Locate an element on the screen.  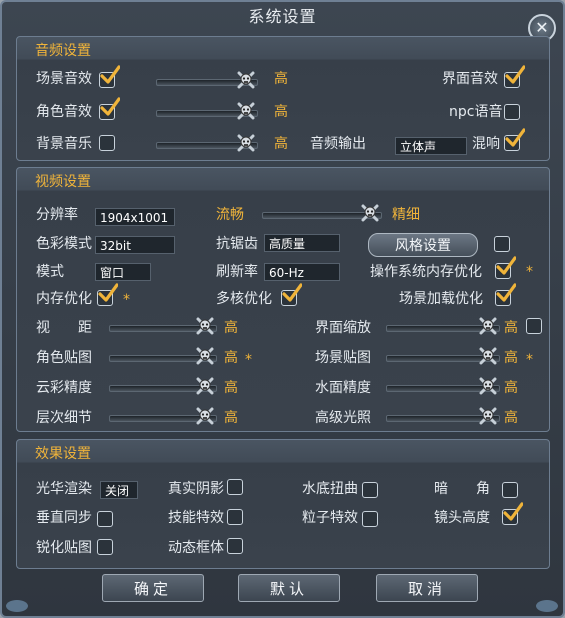
shadow-label: 真实阴影 is located at coordinates (196, 489).